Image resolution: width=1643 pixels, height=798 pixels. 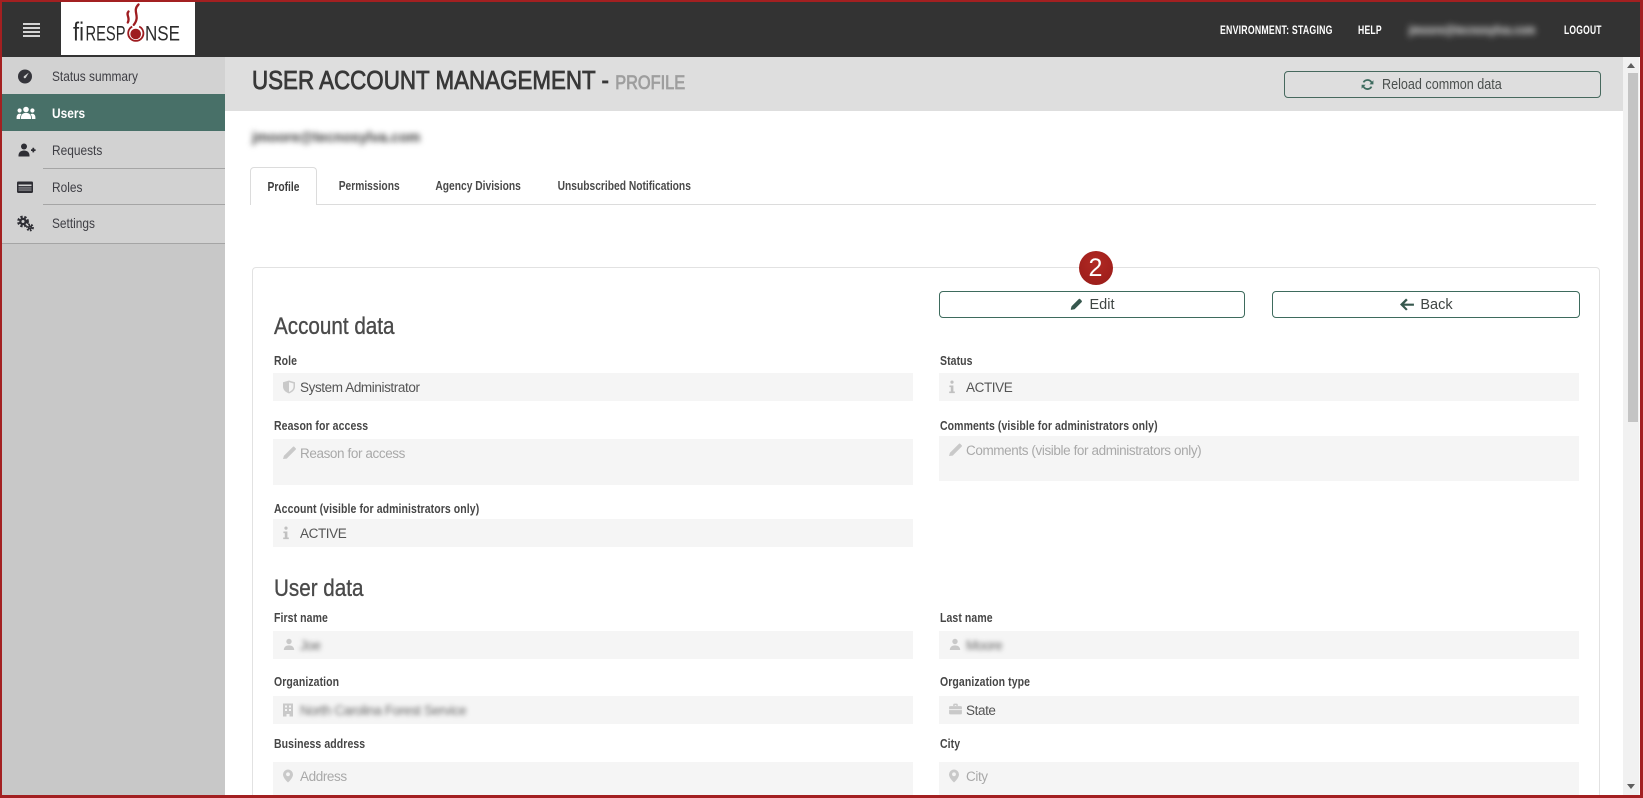 What do you see at coordinates (78, 32) in the screenshot?
I see `svg-text: fi` at bounding box center [78, 32].